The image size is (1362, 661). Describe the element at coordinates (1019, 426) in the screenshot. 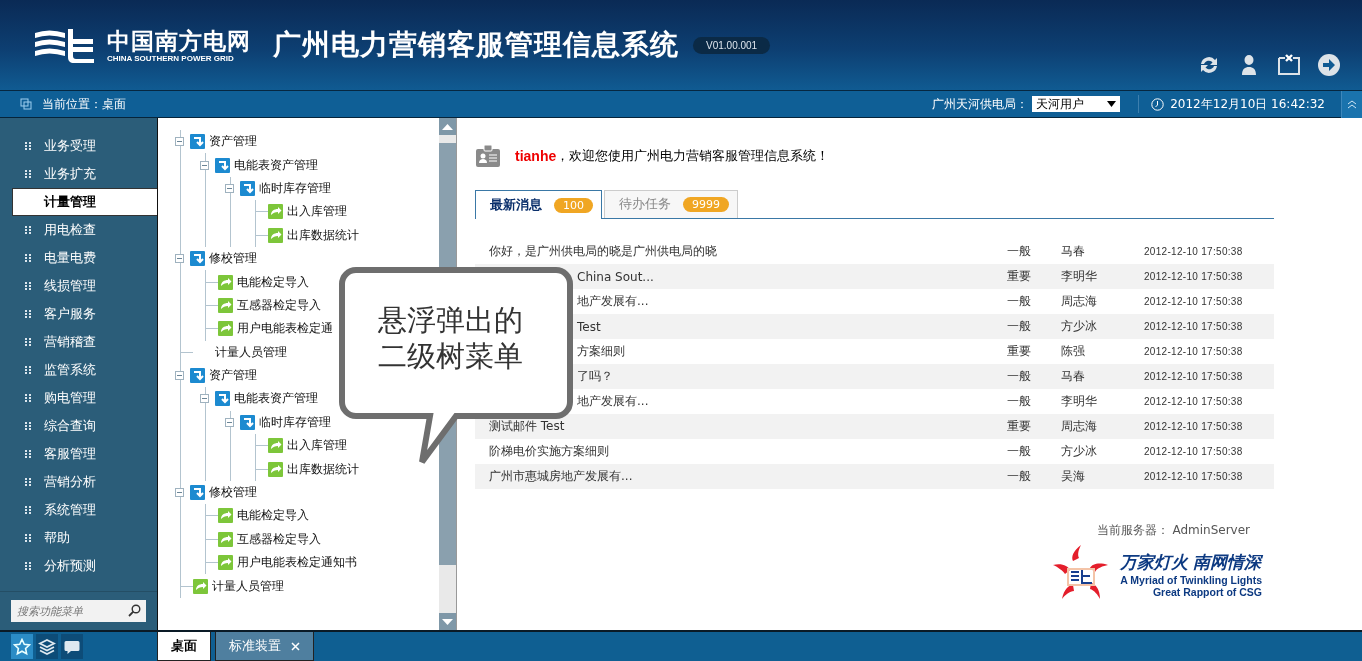

I see `message-level: 重要` at that location.